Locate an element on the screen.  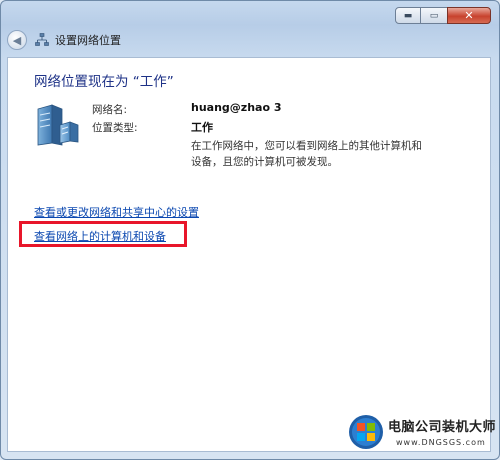
sharing-center-link: 查看或更改网络和共享中心的设置 is located at coordinates (116, 212).